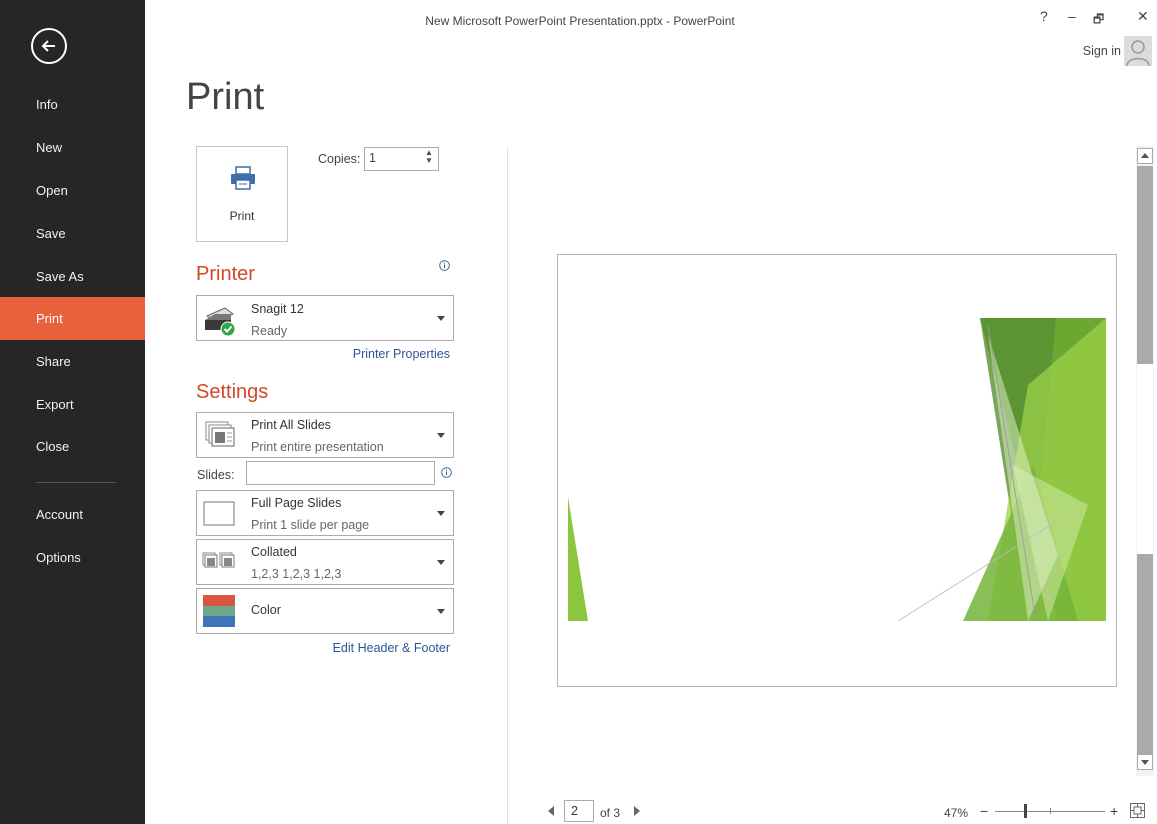 The image size is (1157, 824). Describe the element at coordinates (243, 178) in the screenshot. I see `printer-icon` at that location.